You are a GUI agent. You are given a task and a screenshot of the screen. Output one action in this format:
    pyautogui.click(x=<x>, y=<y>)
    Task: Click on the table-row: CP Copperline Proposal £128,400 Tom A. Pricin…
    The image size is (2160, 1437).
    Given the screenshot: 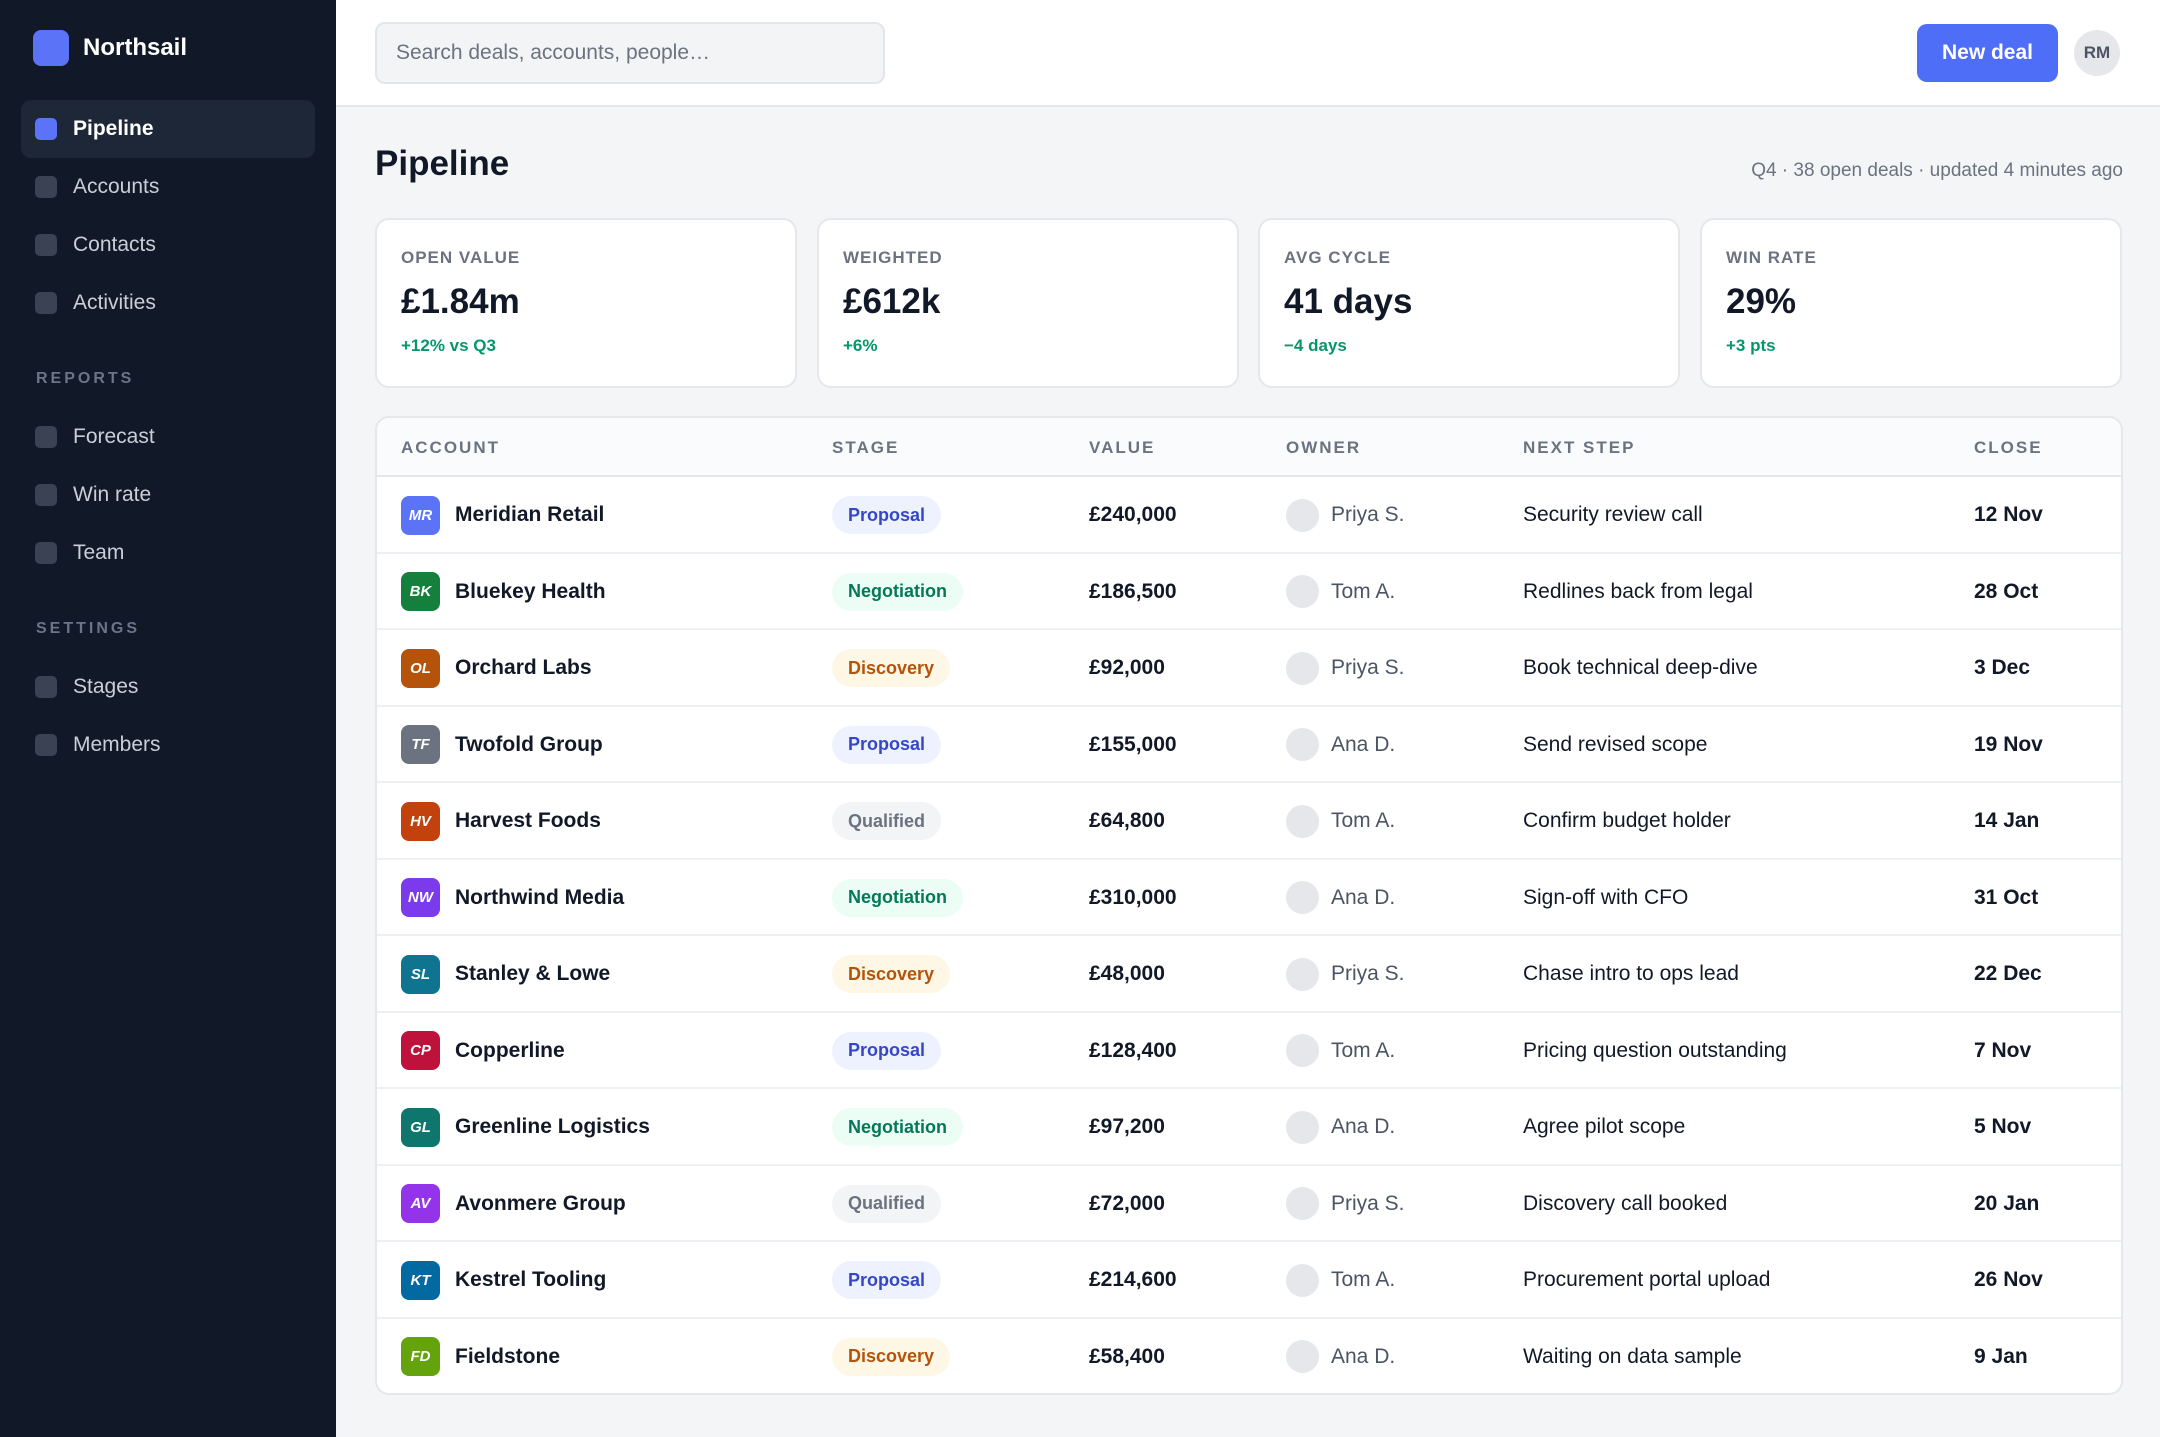 What is the action you would take?
    pyautogui.click(x=1249, y=1051)
    